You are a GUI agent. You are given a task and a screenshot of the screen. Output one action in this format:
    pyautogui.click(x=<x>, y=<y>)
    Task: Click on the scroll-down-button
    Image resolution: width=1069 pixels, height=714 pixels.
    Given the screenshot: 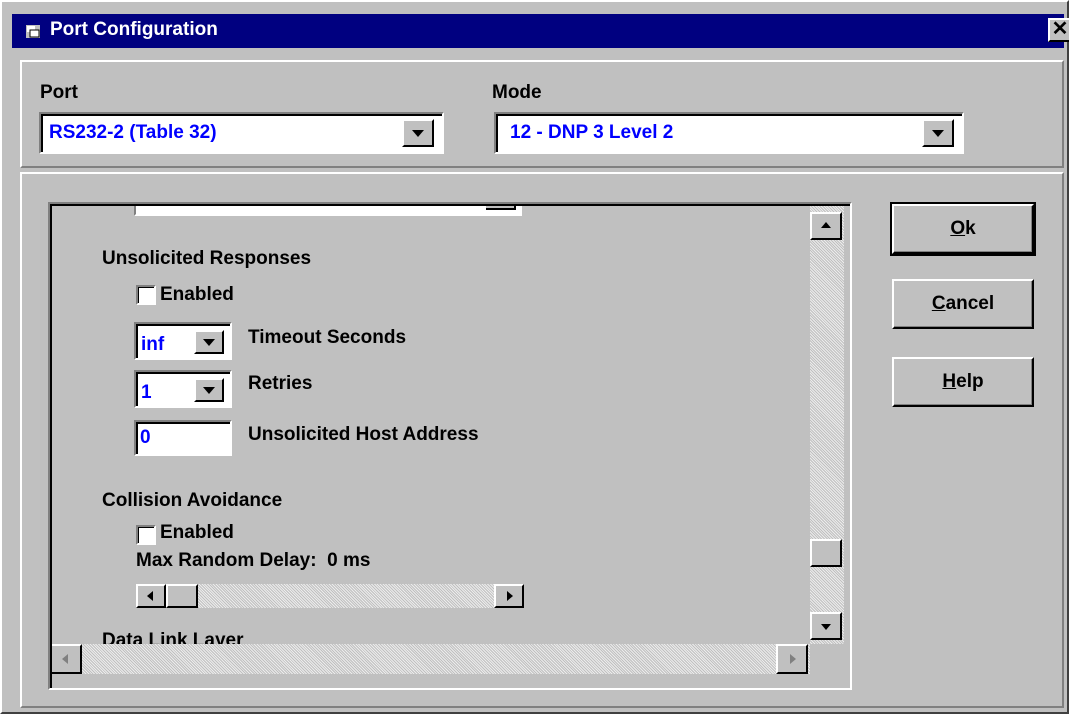 What is the action you would take?
    pyautogui.click(x=826, y=626)
    